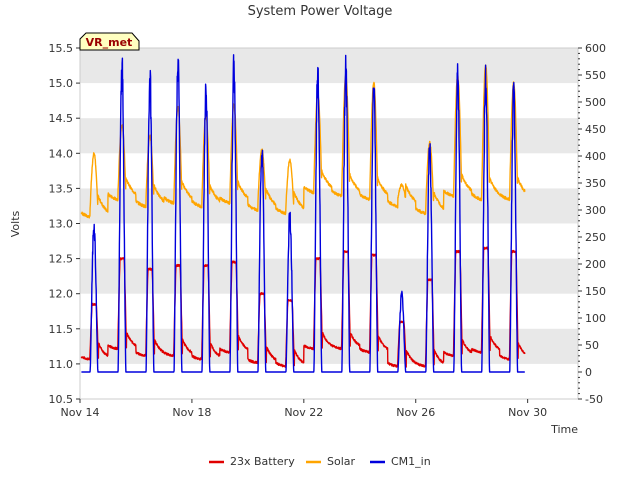 The image size is (640, 480). Describe the element at coordinates (61, 48) in the screenshot. I see `y-tick-label: 15.5` at that location.